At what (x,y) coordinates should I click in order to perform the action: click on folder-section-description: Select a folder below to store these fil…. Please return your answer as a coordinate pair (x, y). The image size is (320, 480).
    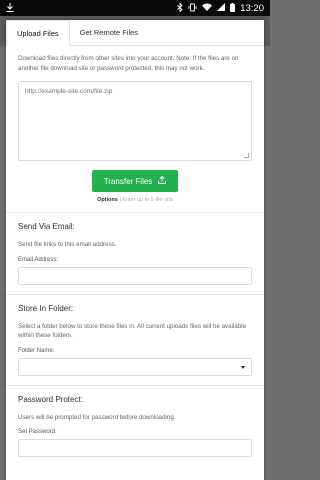
    Looking at the image, I should click on (132, 331).